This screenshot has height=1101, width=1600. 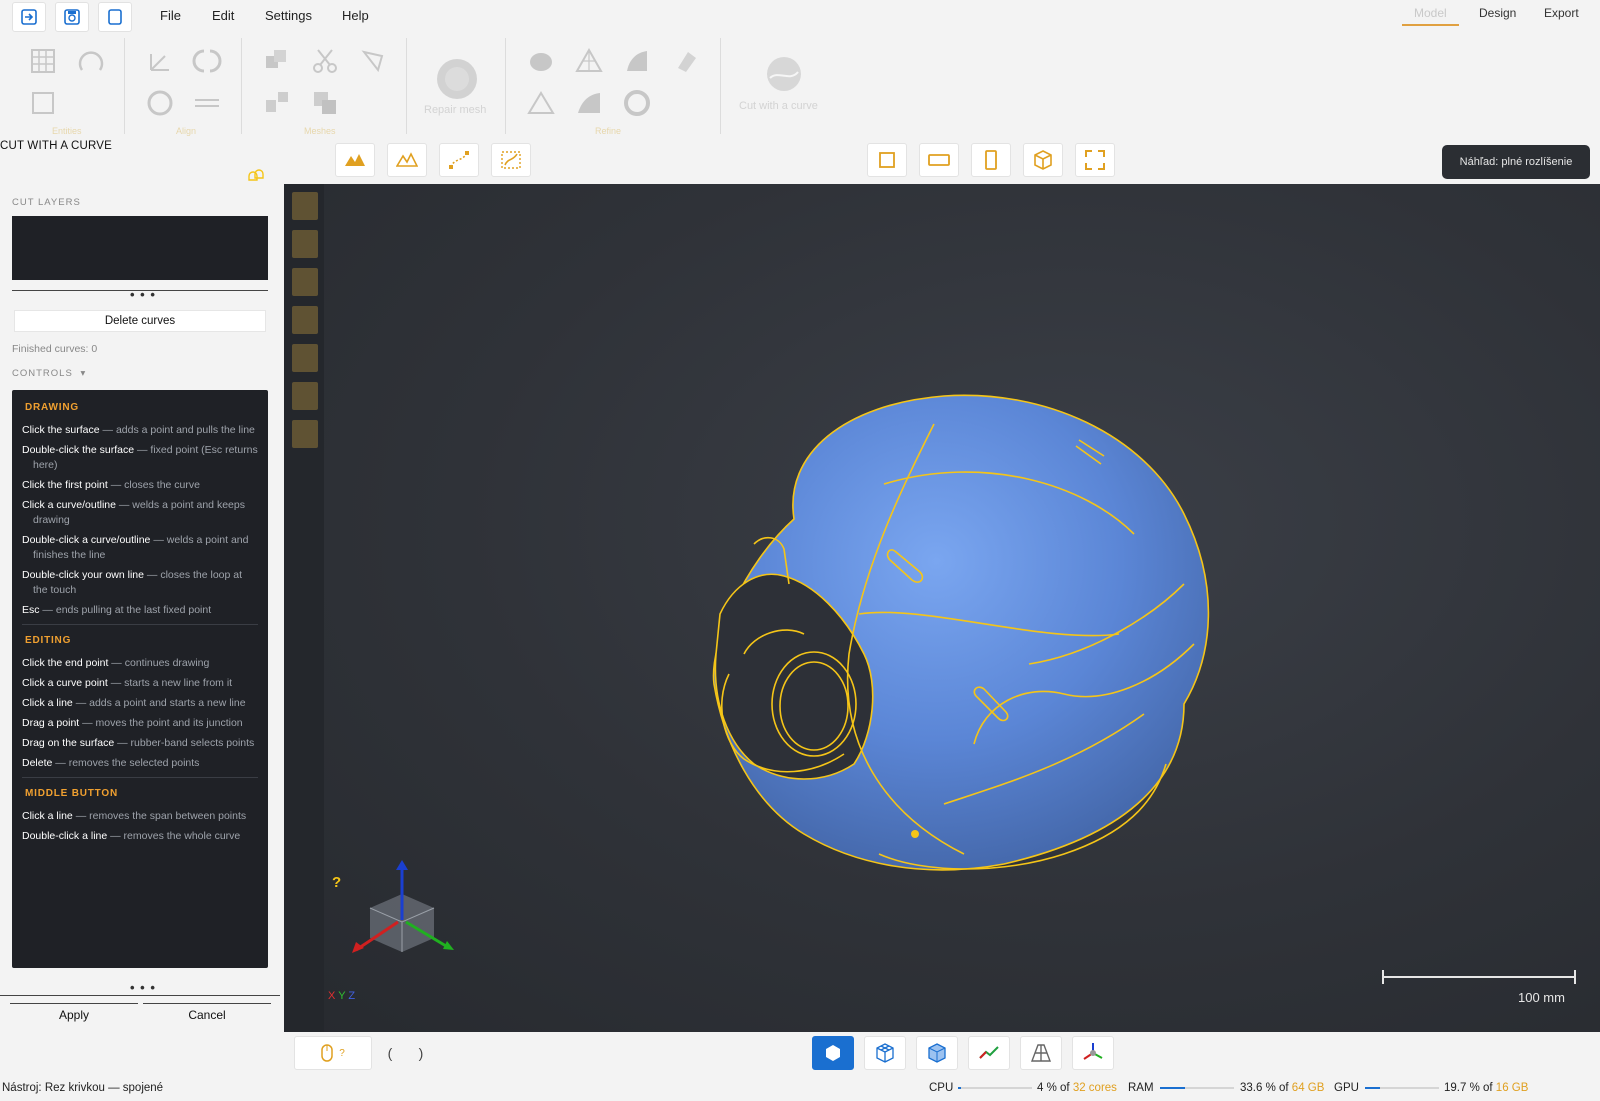 What do you see at coordinates (784, 74) in the screenshot?
I see `cut-with-curve-icon` at bounding box center [784, 74].